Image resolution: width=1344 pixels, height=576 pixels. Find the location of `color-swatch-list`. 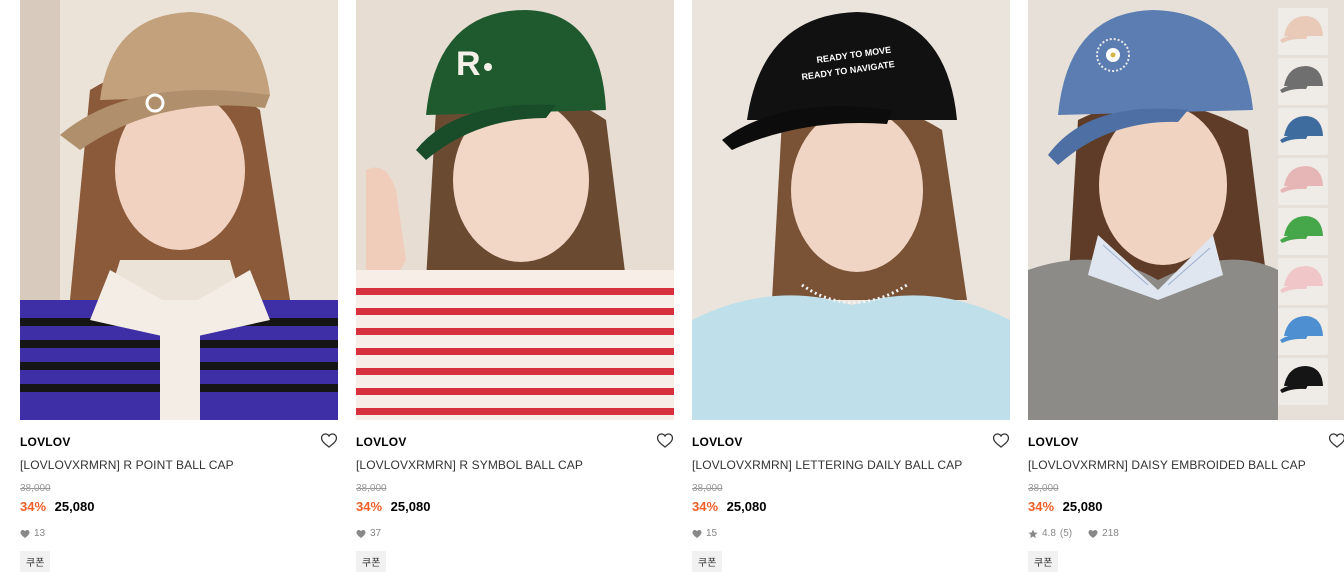

color-swatch-list is located at coordinates (1303, 208).